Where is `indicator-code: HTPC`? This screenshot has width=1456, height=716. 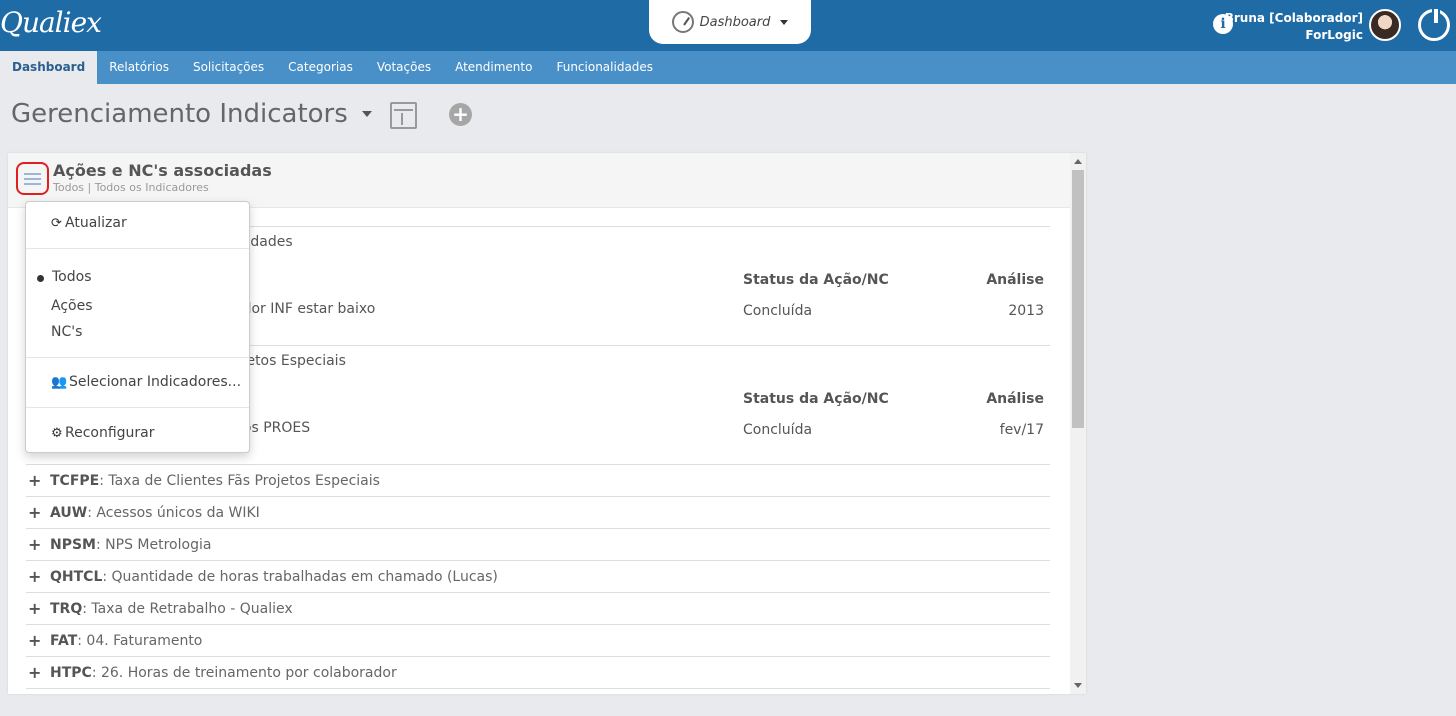 indicator-code: HTPC is located at coordinates (71, 672).